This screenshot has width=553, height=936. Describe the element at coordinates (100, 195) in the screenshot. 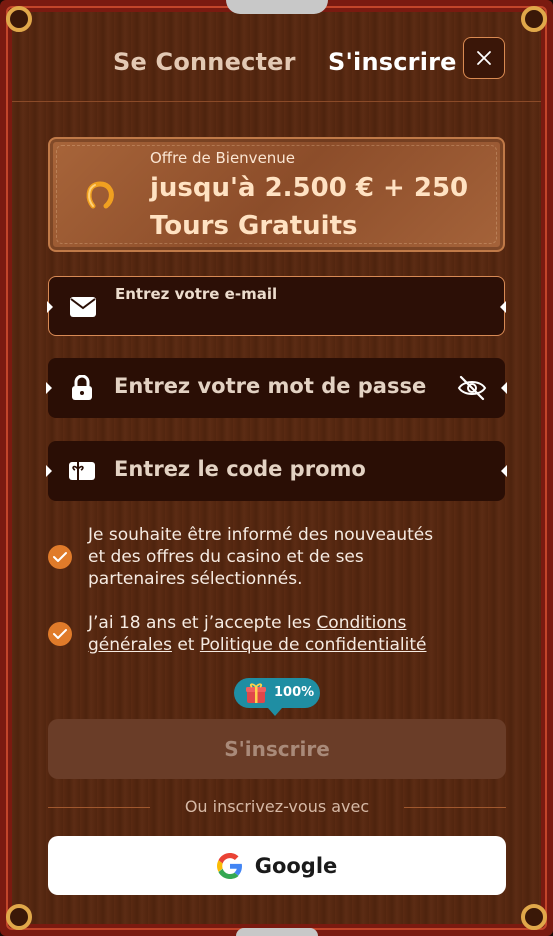

I see `horseshoe-icon` at that location.